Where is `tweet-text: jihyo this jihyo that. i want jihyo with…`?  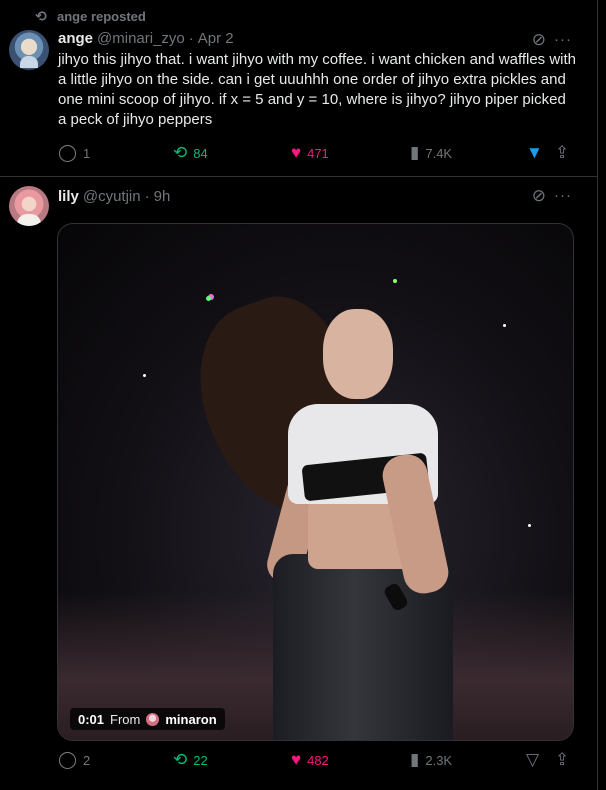
tweet-text: jihyo this jihyo that. i want jihyo with… is located at coordinates (317, 89).